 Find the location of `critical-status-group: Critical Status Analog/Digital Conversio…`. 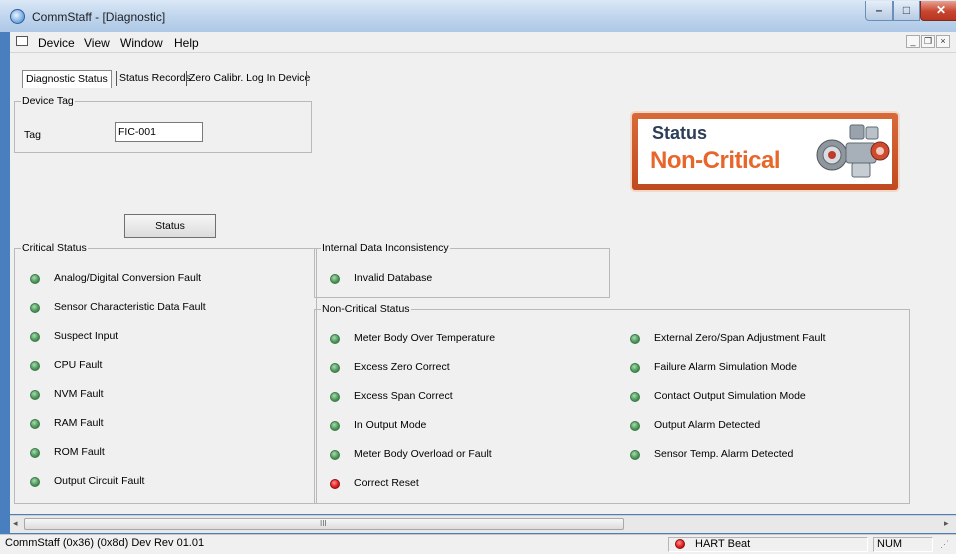

critical-status-group: Critical Status Analog/Digital Conversio… is located at coordinates (165, 373).